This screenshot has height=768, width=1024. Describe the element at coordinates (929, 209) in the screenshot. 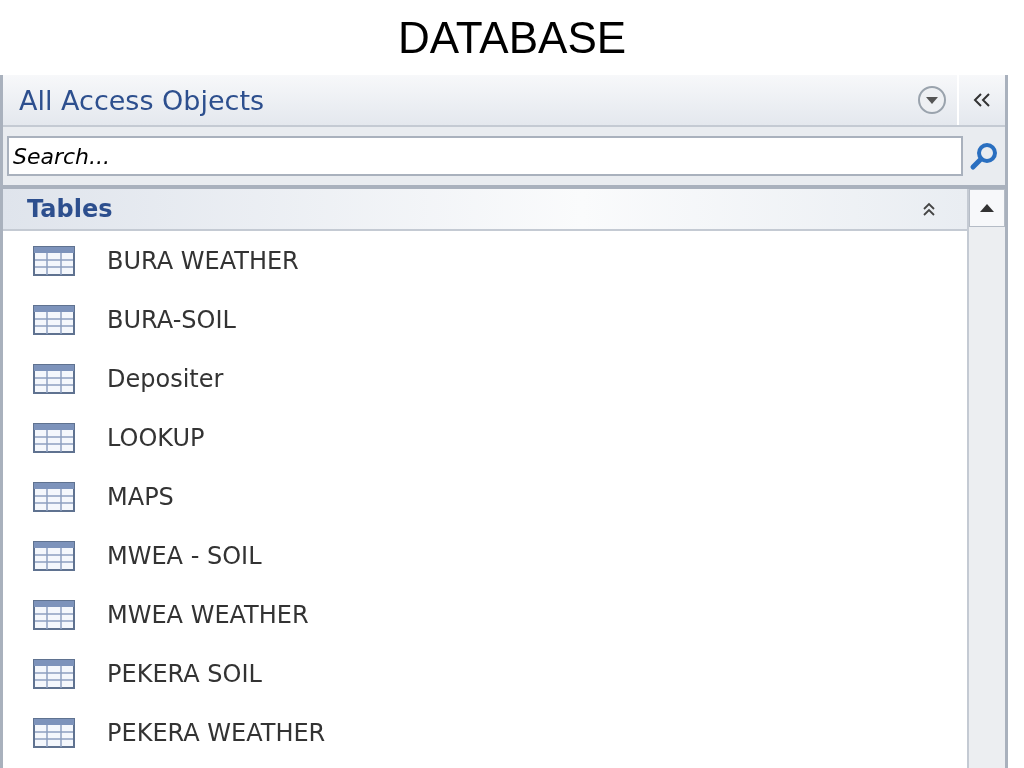

I see `collapse-icon` at that location.